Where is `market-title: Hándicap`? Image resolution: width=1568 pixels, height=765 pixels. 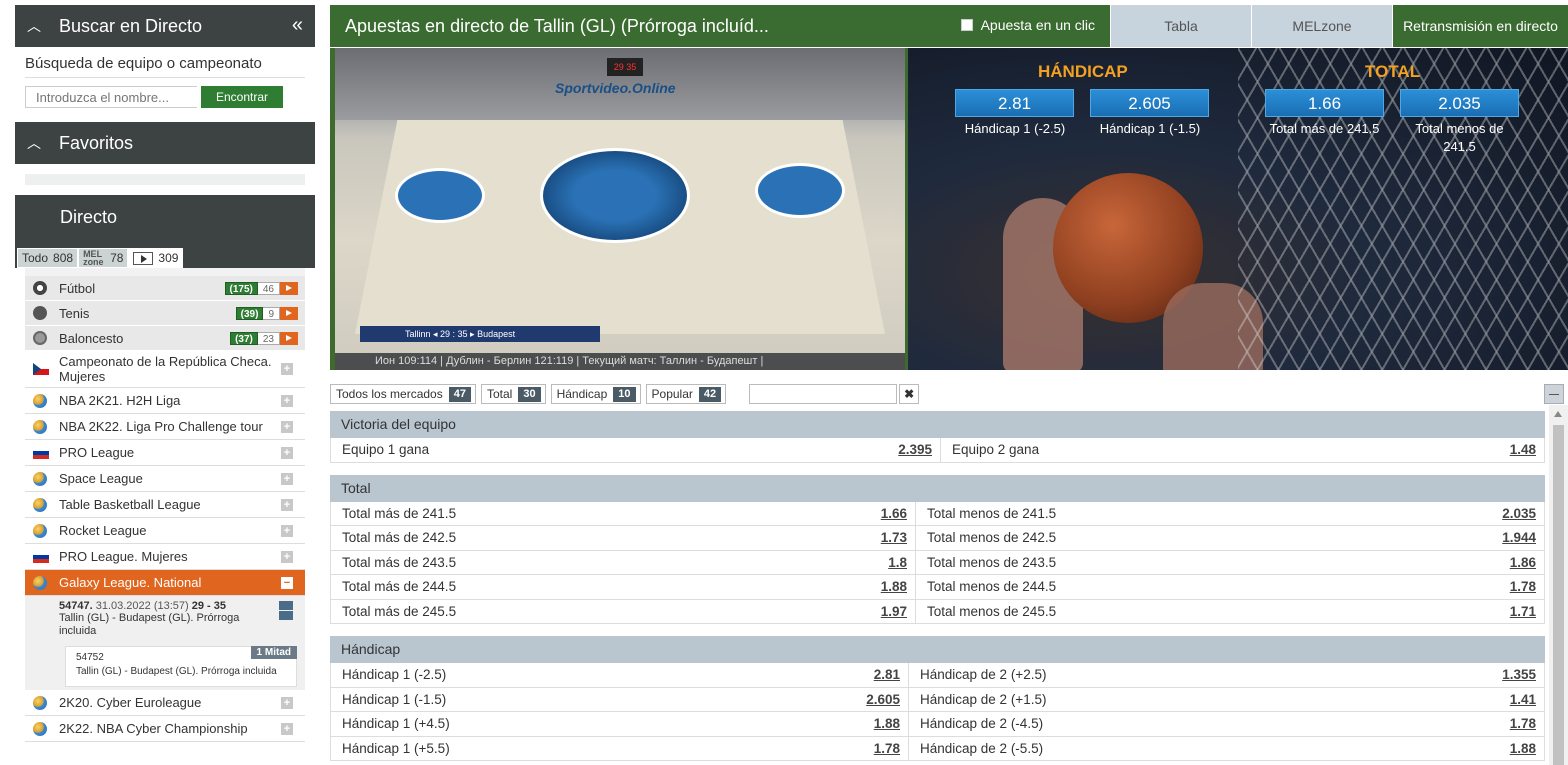
market-title: Hándicap is located at coordinates (937, 649).